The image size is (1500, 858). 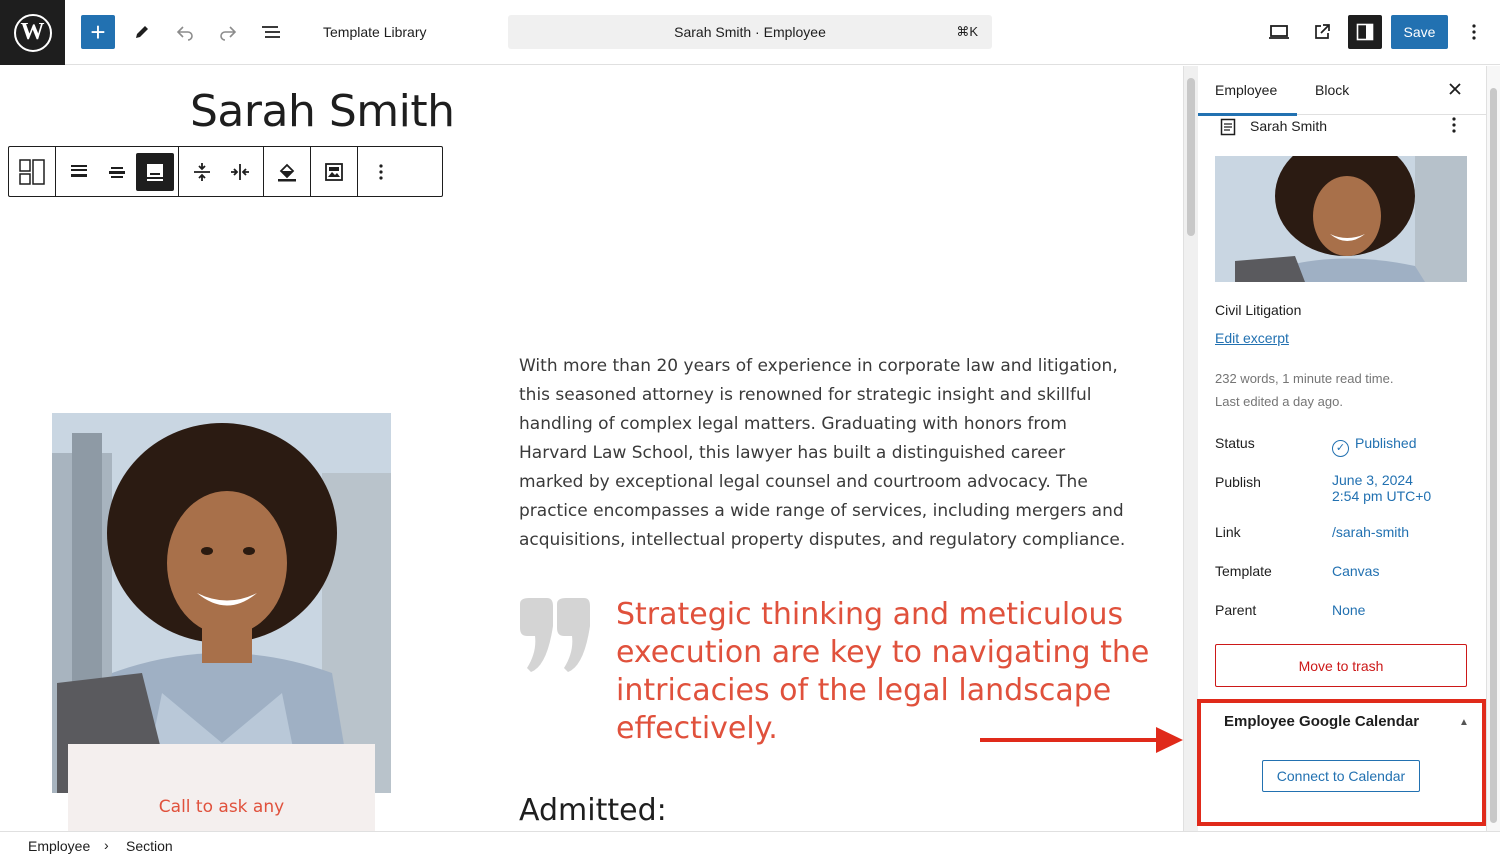 I want to click on color-group, so click(x=287, y=171).